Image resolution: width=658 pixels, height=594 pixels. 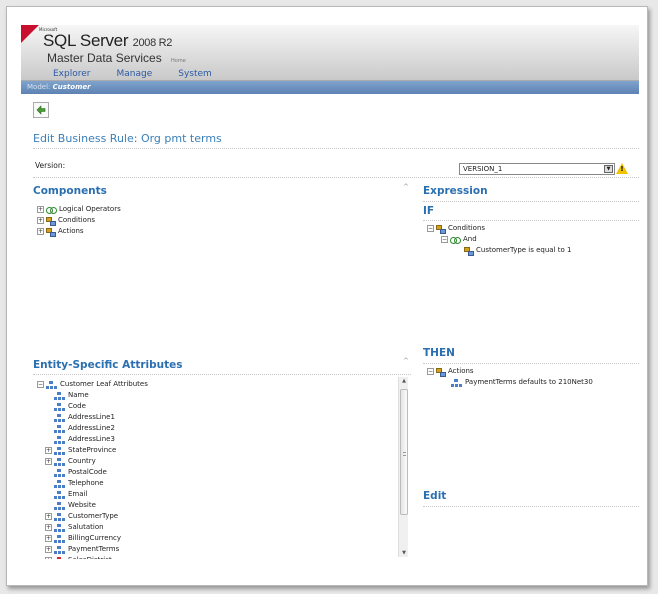 What do you see at coordinates (499, 228) in the screenshot?
I see `if-conditions-node: − Conditions` at bounding box center [499, 228].